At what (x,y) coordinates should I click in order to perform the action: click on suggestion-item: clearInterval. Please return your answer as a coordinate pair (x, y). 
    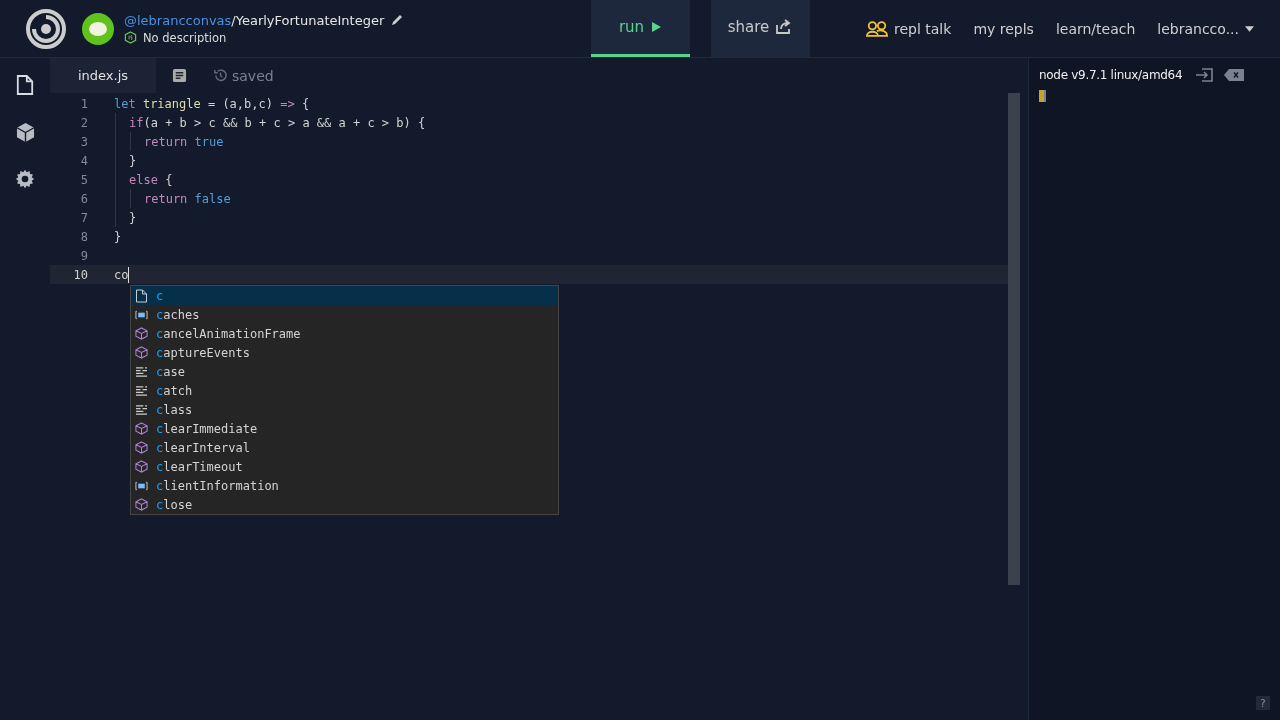
    Looking at the image, I should click on (344, 447).